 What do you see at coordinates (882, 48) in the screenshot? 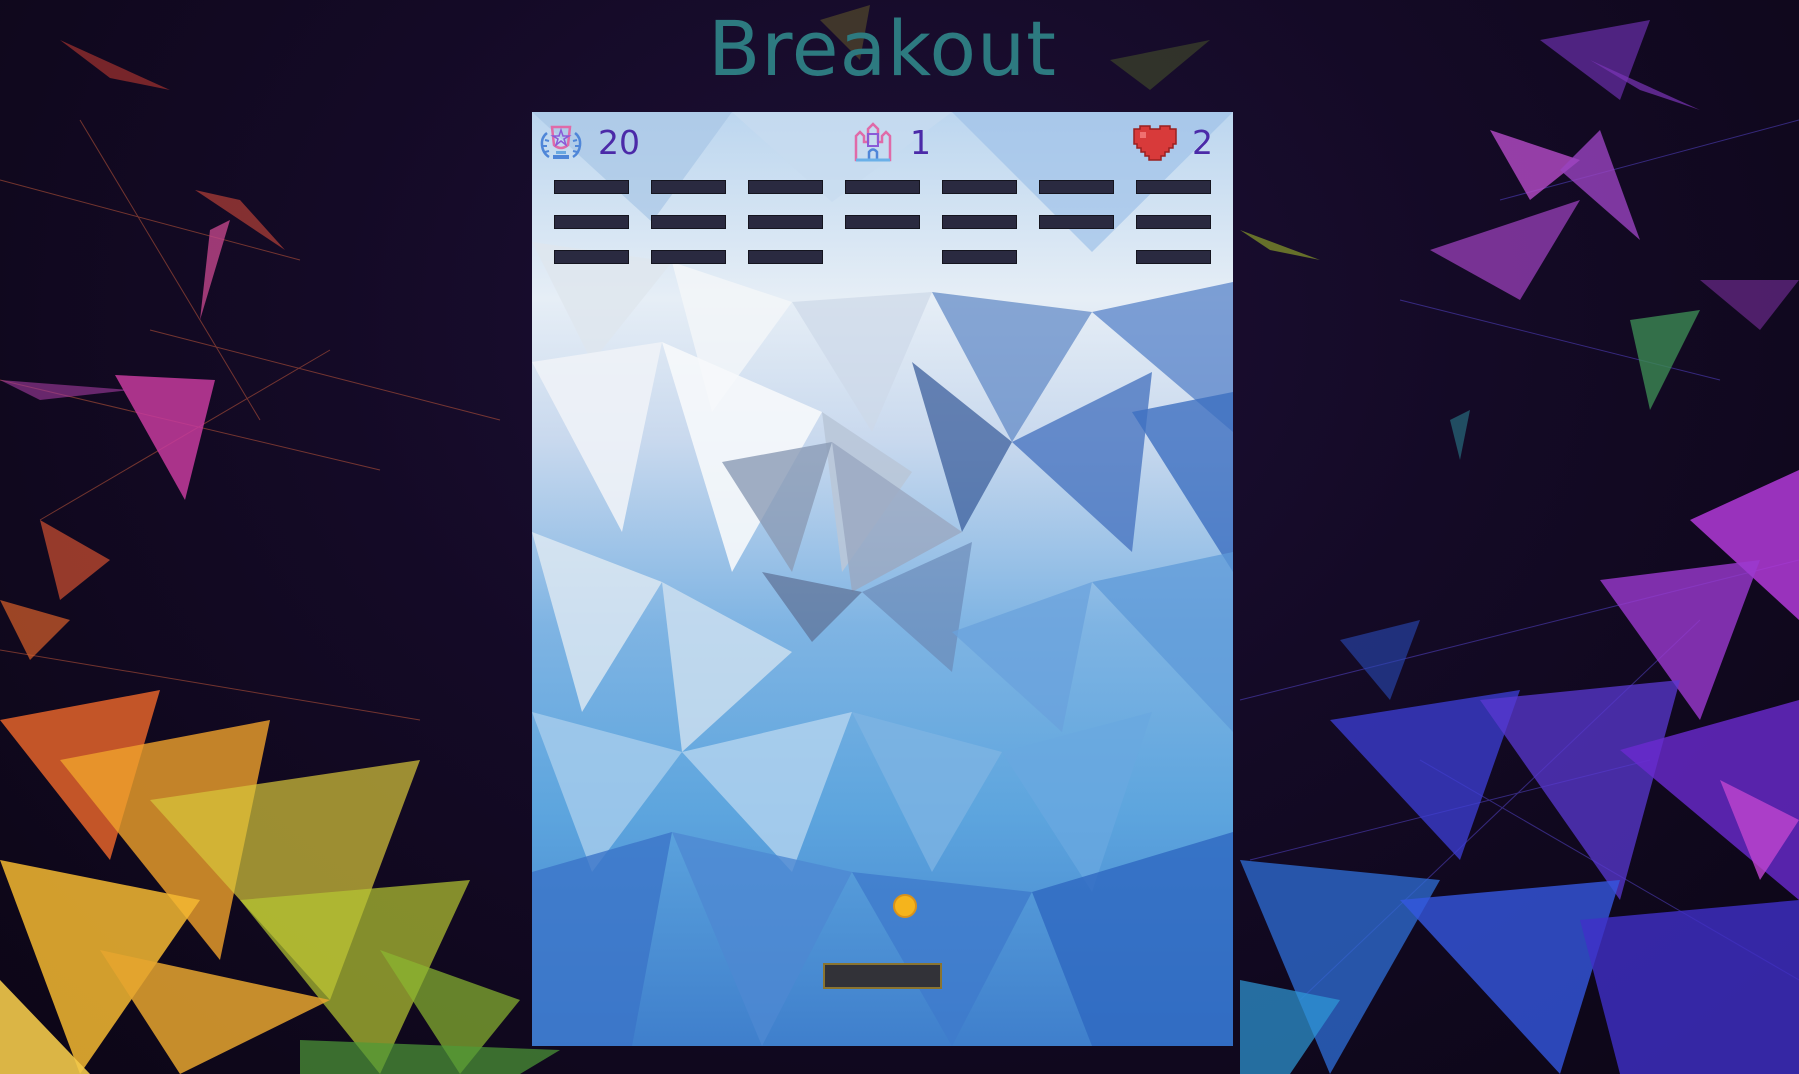
I see `game-title: Breakout` at bounding box center [882, 48].